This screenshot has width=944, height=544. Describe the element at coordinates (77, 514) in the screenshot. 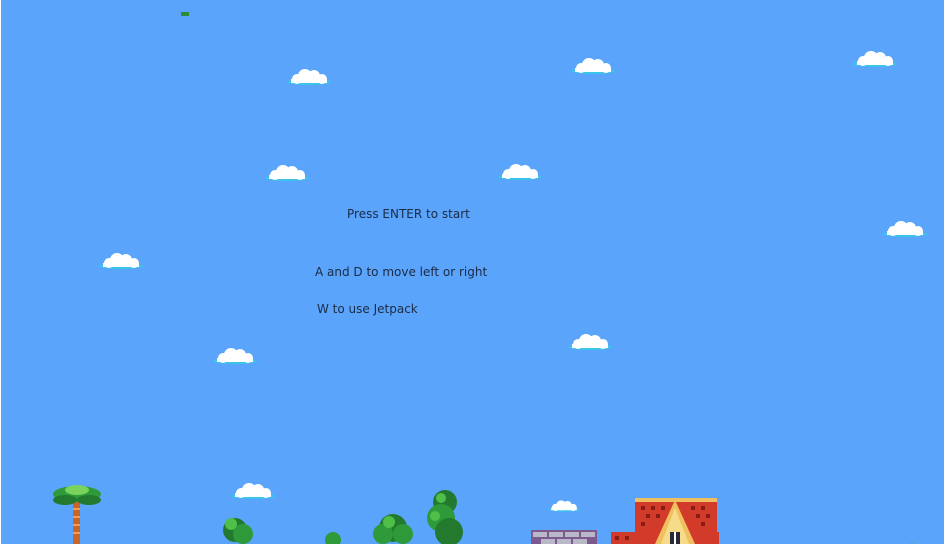

I see `palm-tree-icon` at that location.